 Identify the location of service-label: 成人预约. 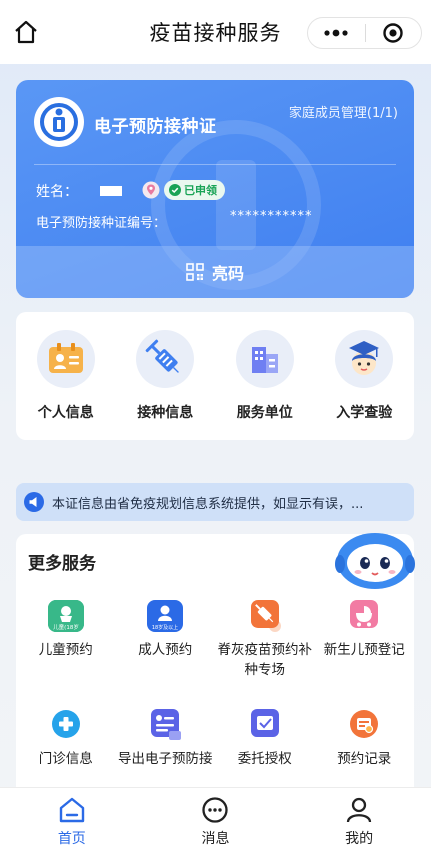
(165, 650).